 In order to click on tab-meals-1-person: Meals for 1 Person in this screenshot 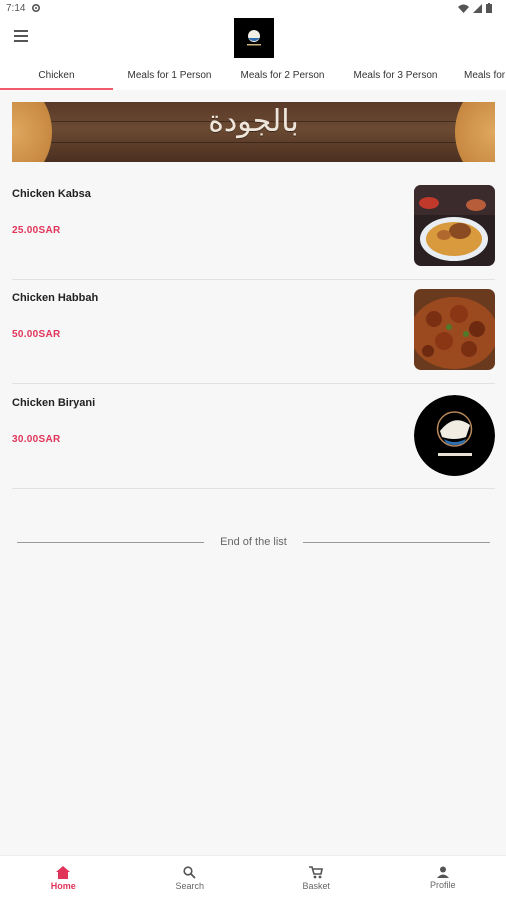, I will do `click(169, 75)`.